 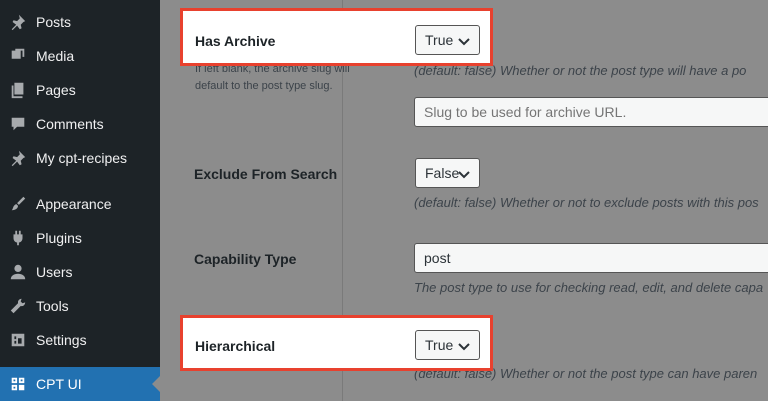 What do you see at coordinates (18, 238) in the screenshot?
I see `plugin-icon` at bounding box center [18, 238].